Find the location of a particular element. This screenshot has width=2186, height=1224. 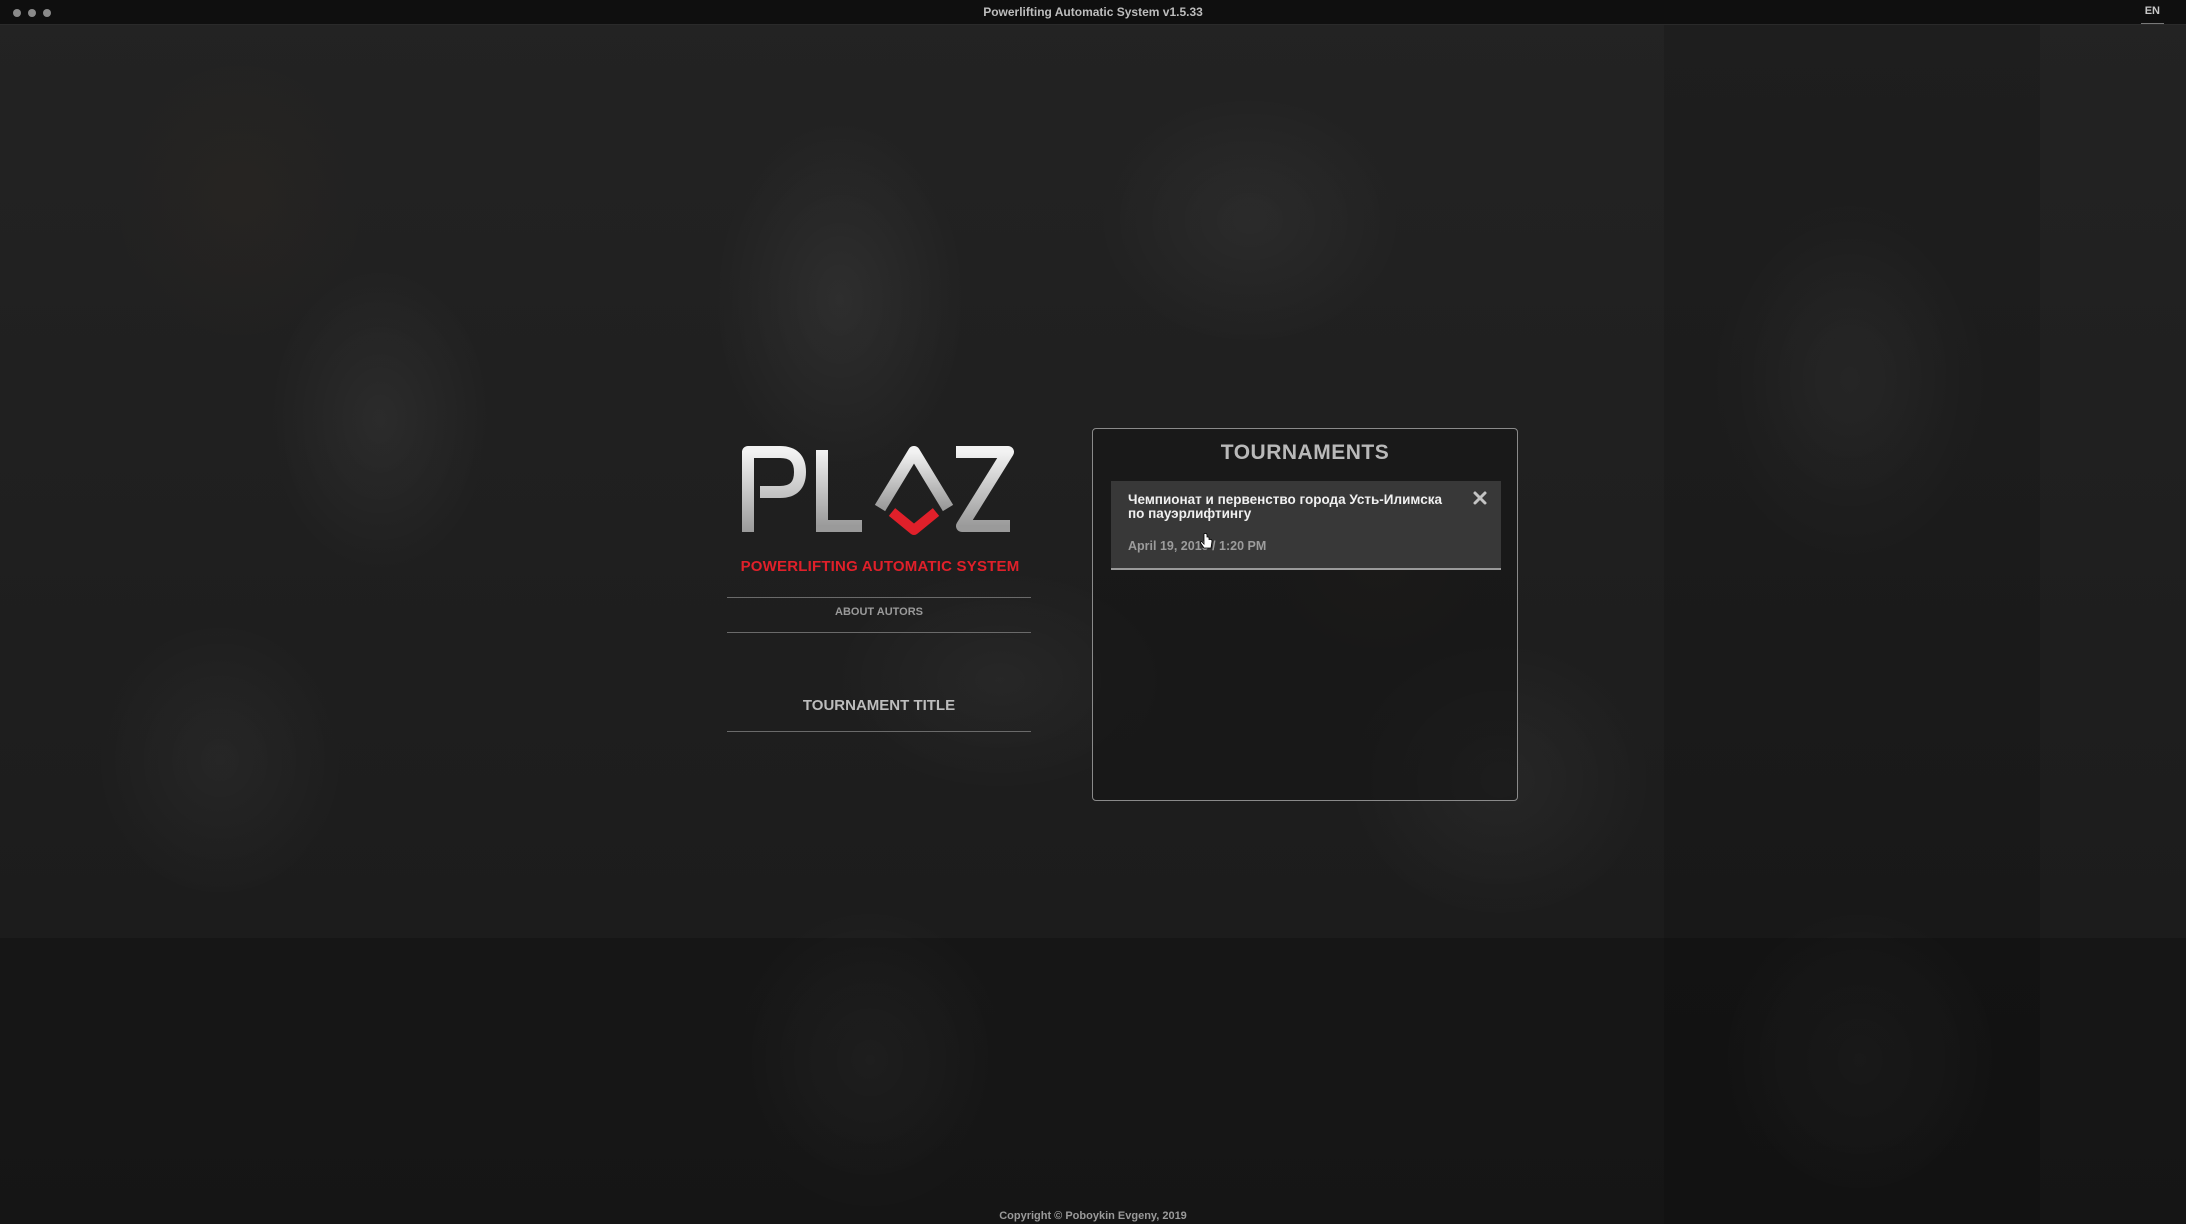

tournament-title-input: TOURNAMENT TITLE is located at coordinates (879, 705).